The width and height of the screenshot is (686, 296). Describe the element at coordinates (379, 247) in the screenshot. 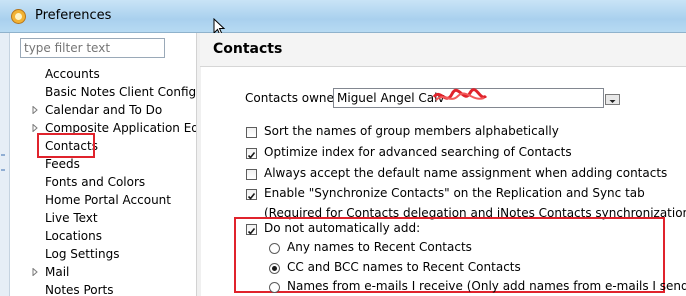

I see `radio-label: Any names to Recent Contacts` at that location.